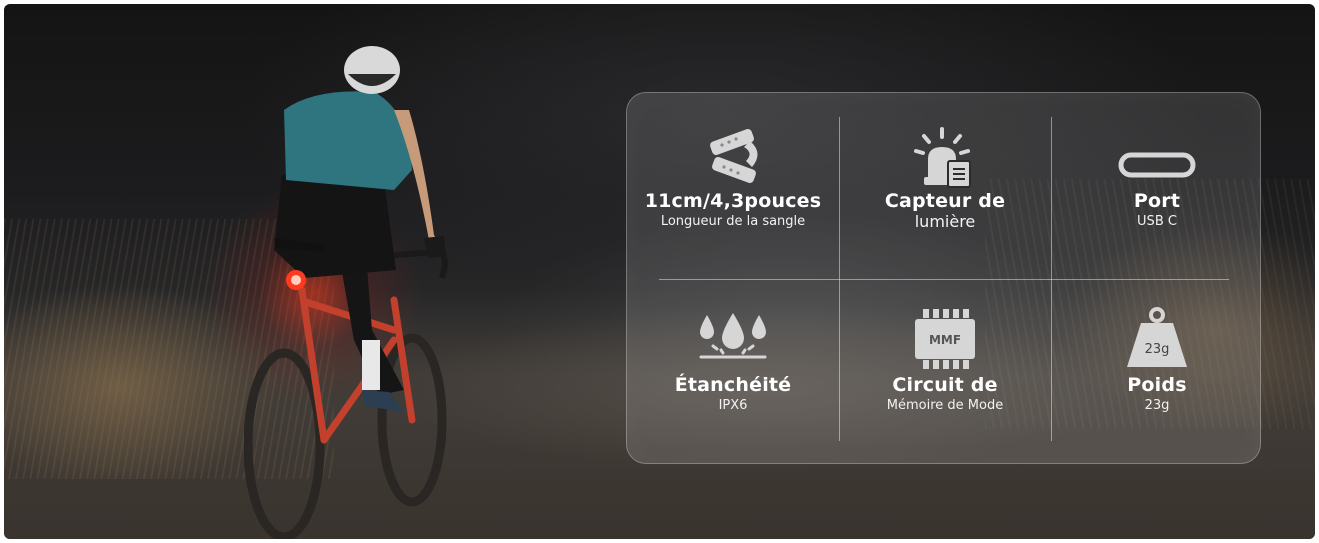  I want to click on cyclist-illustration, so click(346, 292).